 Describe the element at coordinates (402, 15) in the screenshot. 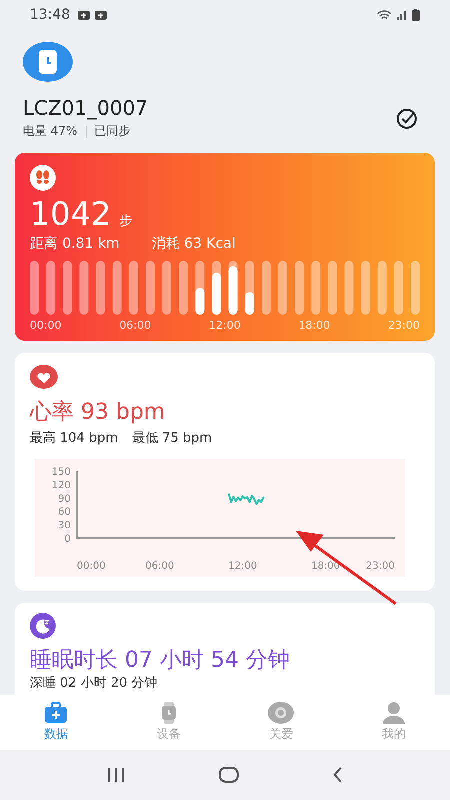

I see `signal-icon` at that location.